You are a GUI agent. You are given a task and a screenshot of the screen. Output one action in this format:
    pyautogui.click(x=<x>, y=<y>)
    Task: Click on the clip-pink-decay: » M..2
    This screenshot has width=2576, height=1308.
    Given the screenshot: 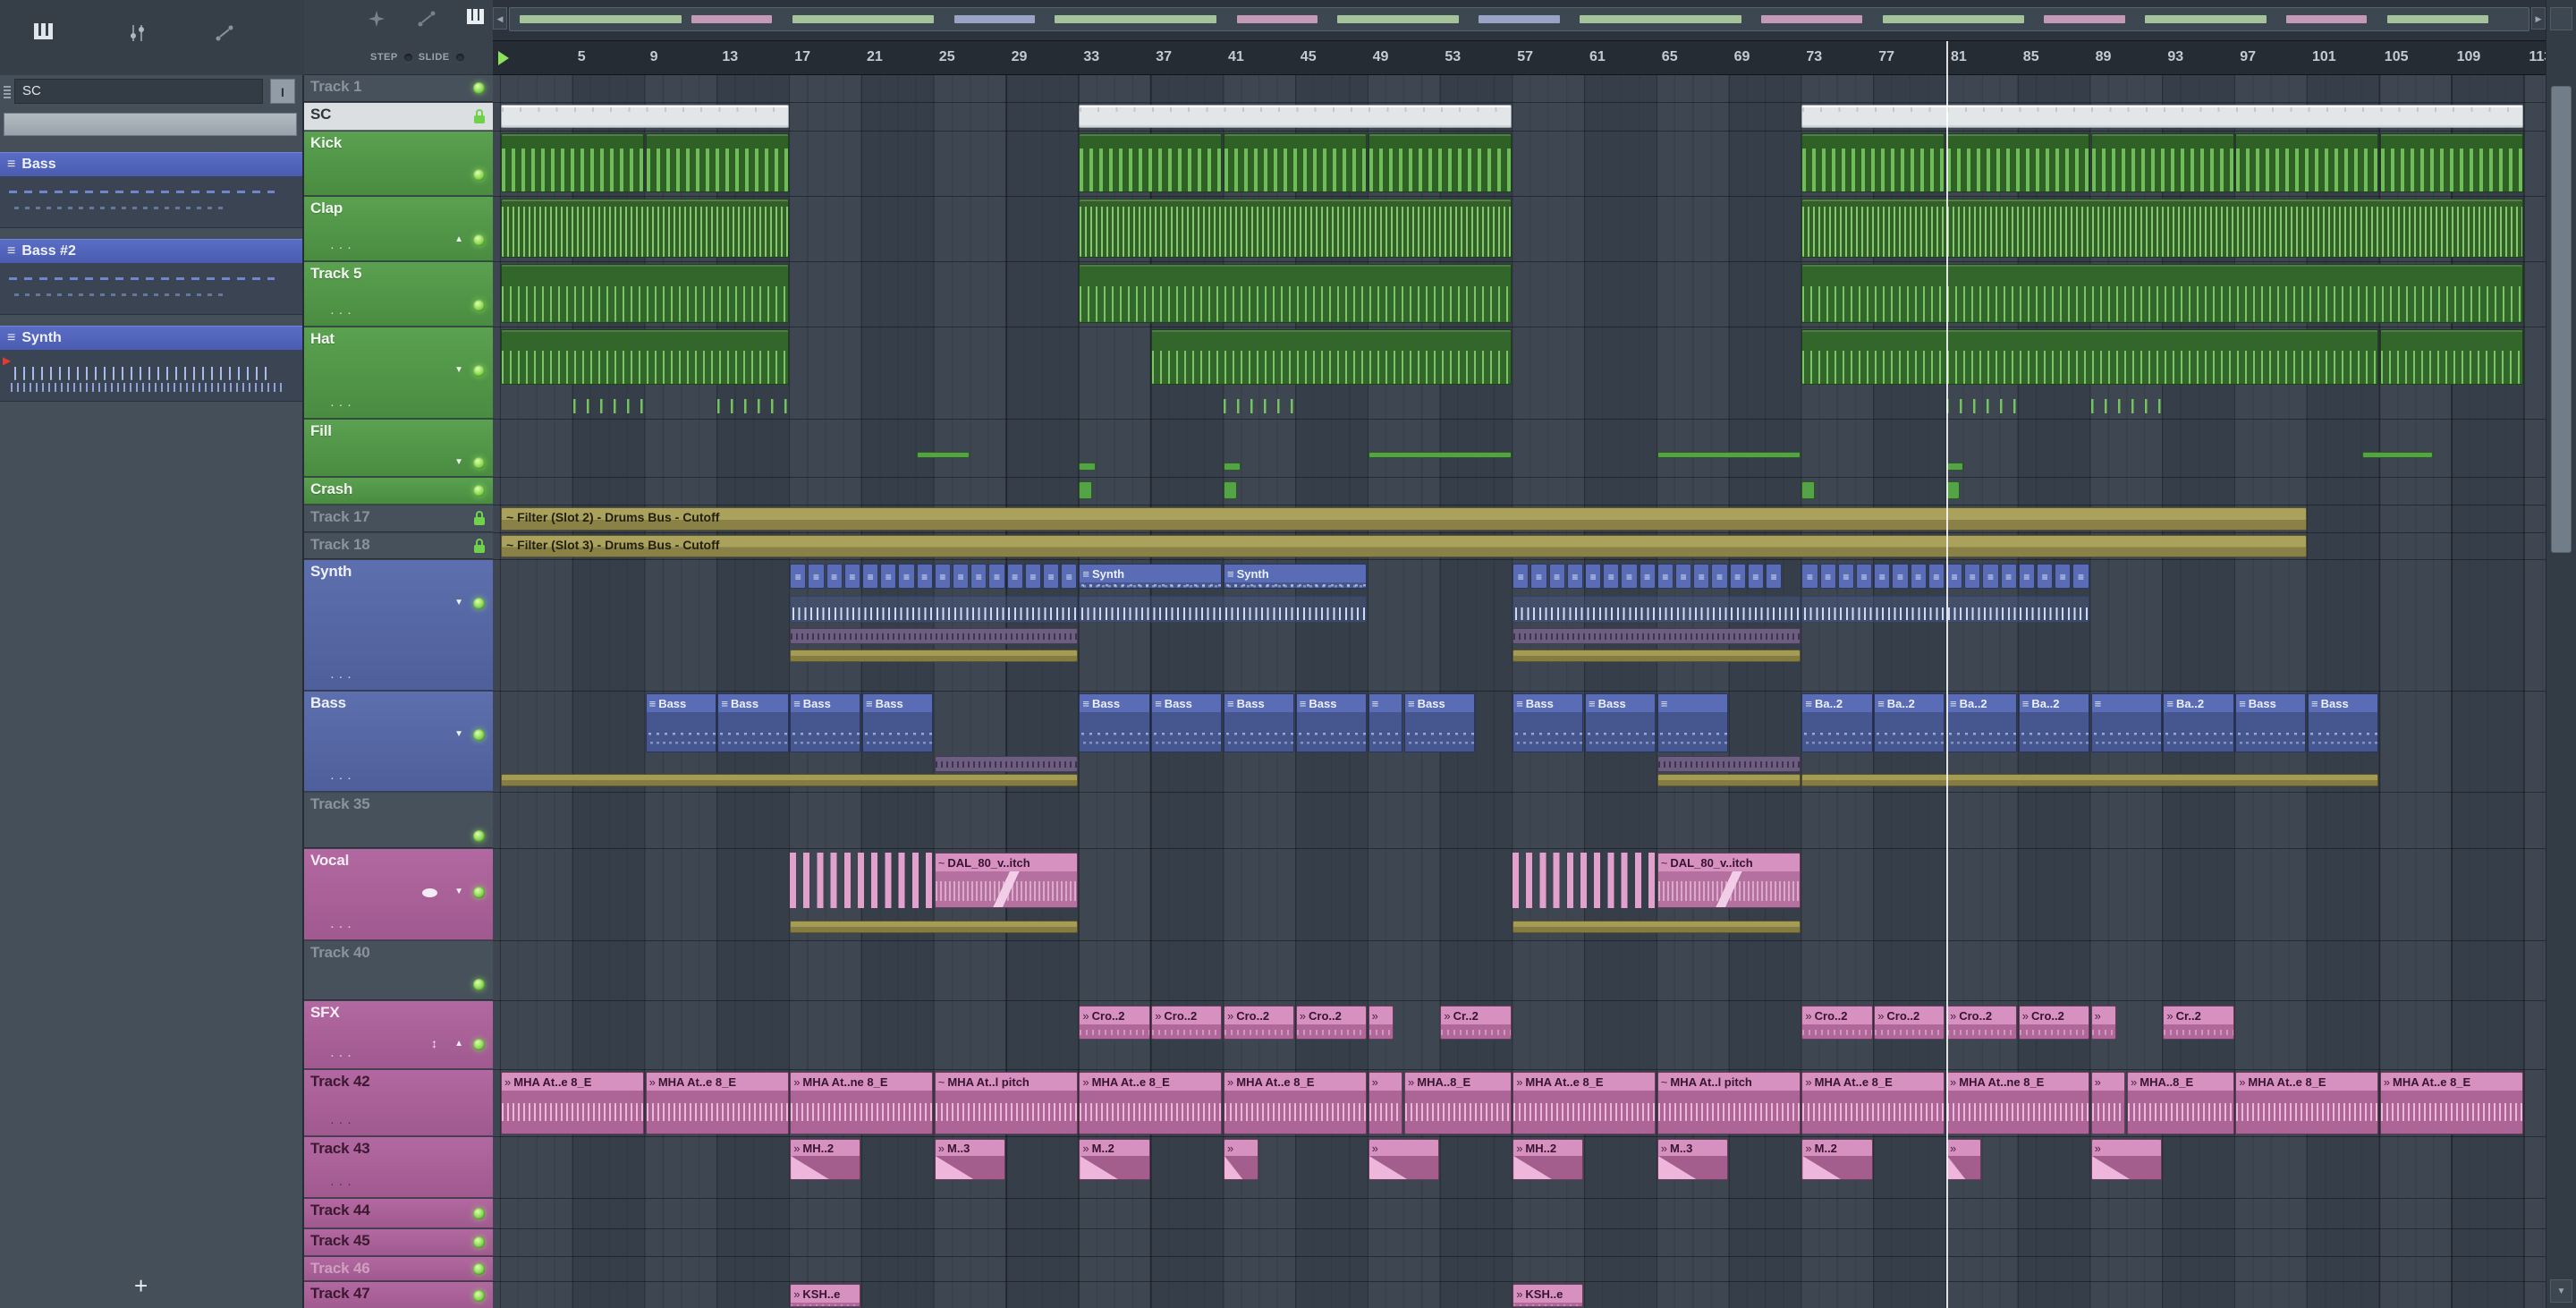 What is the action you would take?
    pyautogui.click(x=1114, y=1159)
    